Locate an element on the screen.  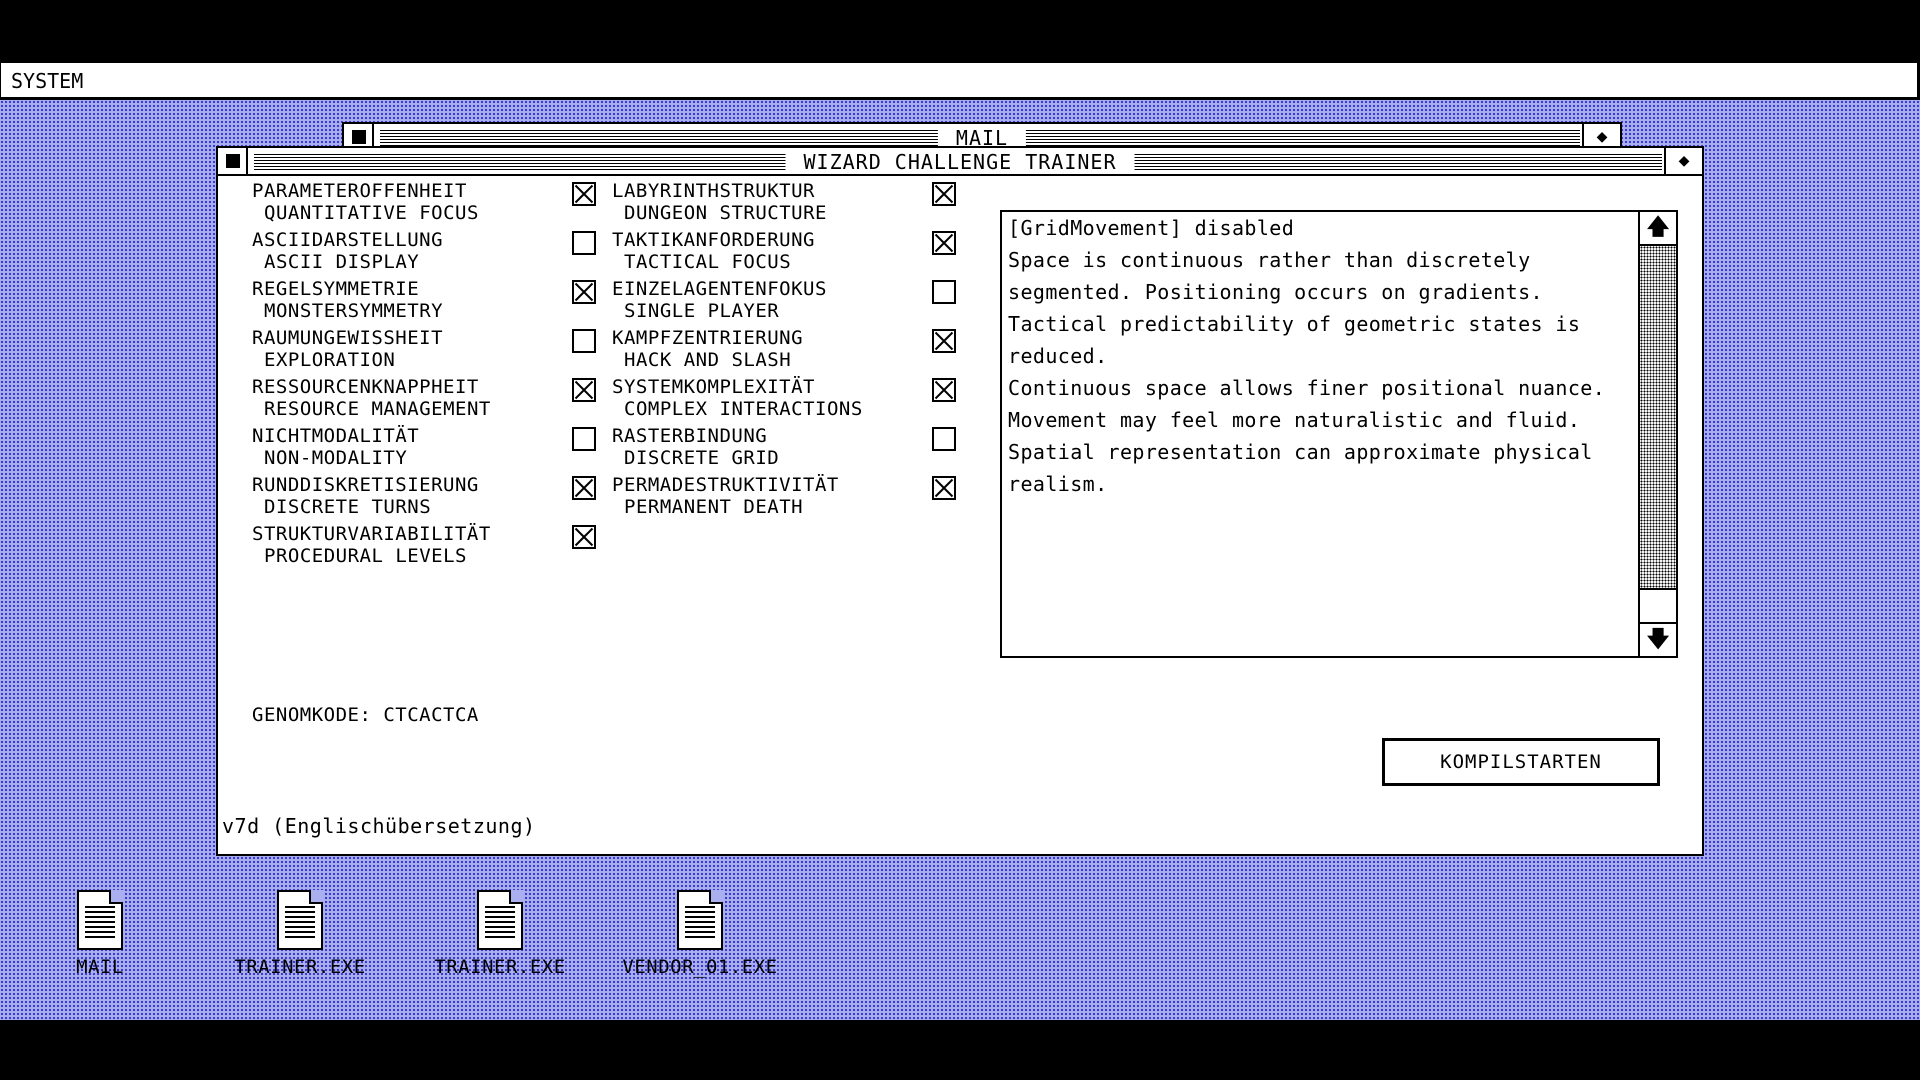
option-label: EINZELAGENTENFOKUS SINGLE PLAYER is located at coordinates (719, 300).